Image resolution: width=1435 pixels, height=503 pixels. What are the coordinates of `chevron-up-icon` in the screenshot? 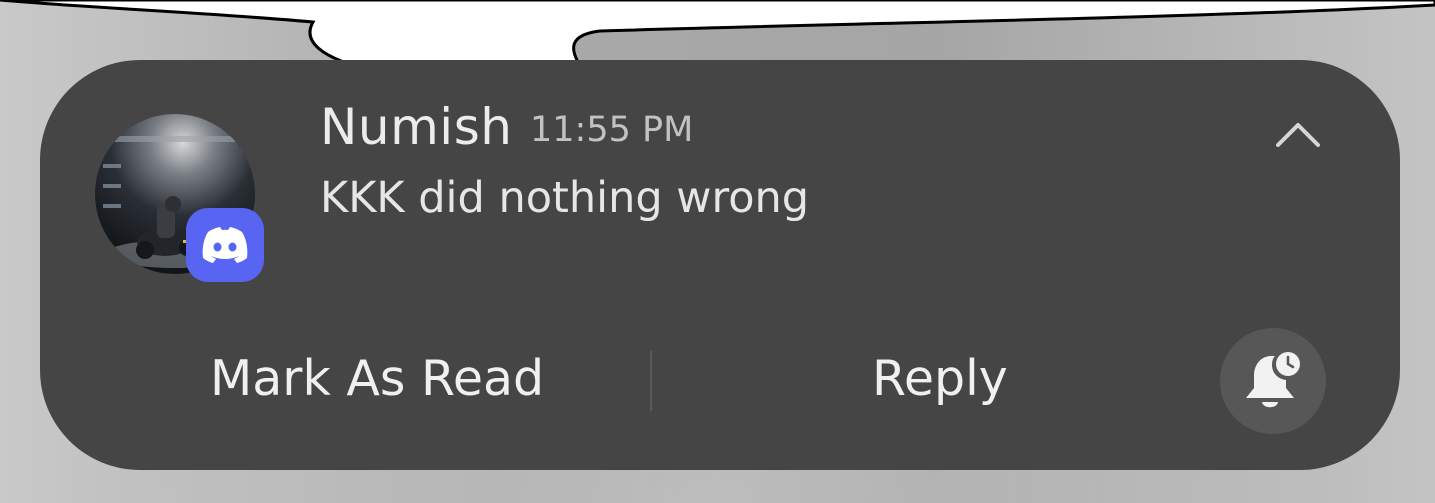 It's located at (1298, 134).